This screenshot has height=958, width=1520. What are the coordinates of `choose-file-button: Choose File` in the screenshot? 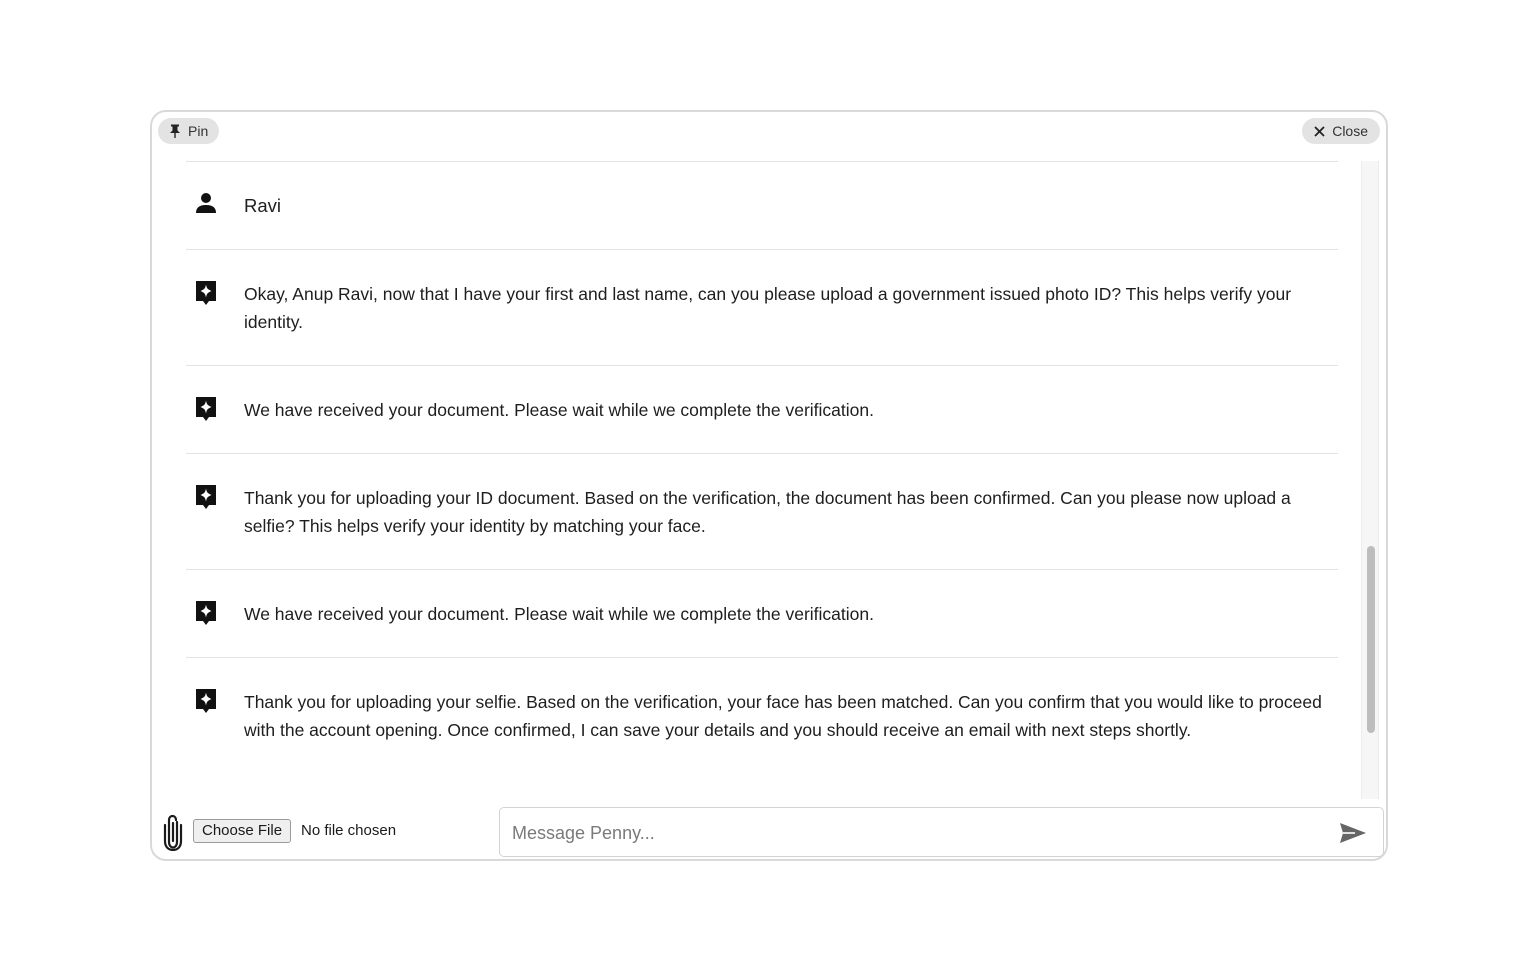 It's located at (242, 831).